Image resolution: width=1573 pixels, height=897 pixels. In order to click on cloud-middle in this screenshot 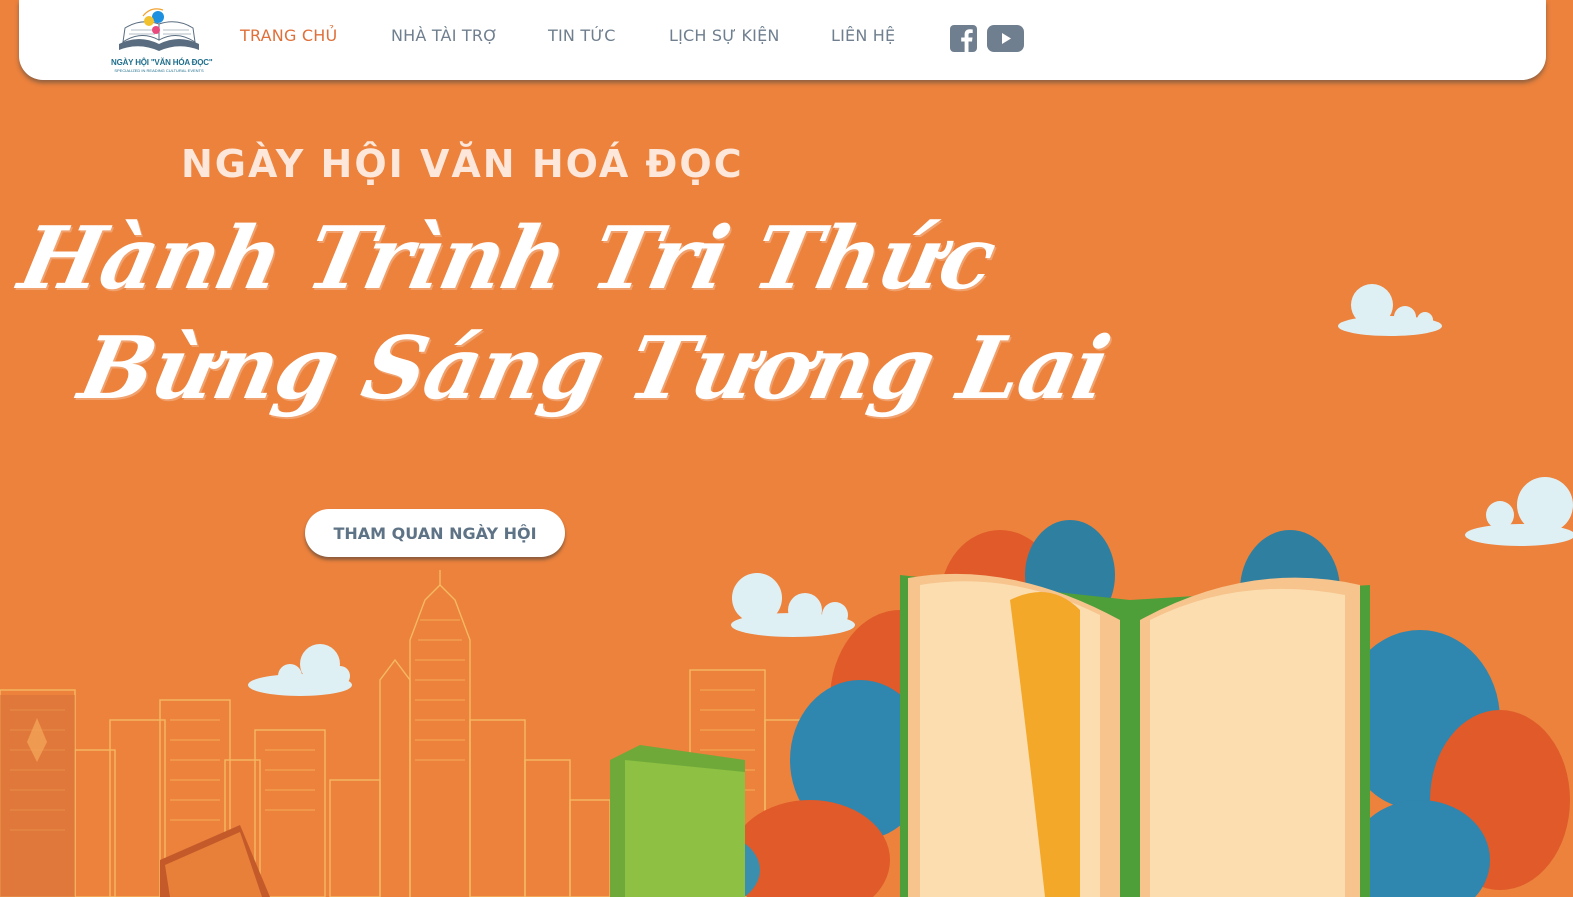, I will do `click(793, 605)`.